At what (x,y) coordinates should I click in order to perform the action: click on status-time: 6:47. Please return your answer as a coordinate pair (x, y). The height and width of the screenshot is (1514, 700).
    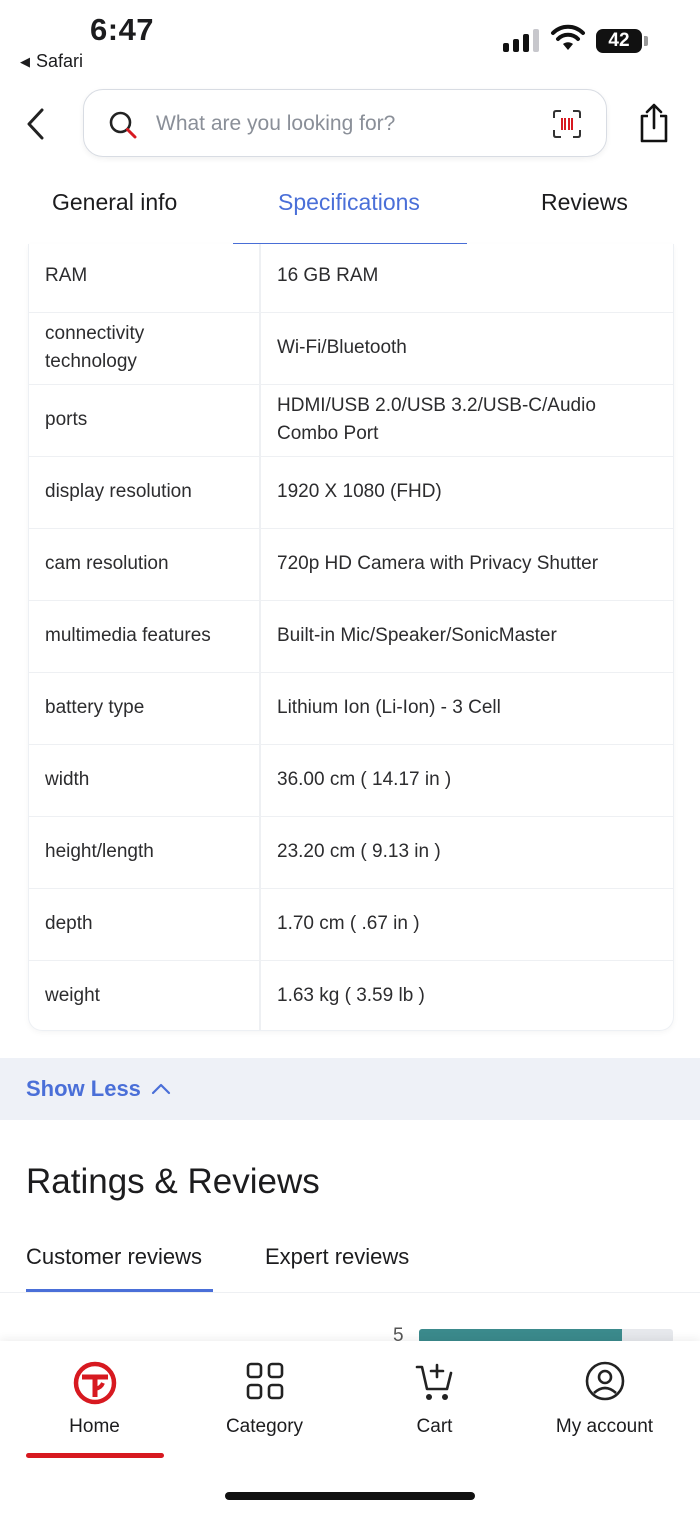
    Looking at the image, I should click on (122, 29).